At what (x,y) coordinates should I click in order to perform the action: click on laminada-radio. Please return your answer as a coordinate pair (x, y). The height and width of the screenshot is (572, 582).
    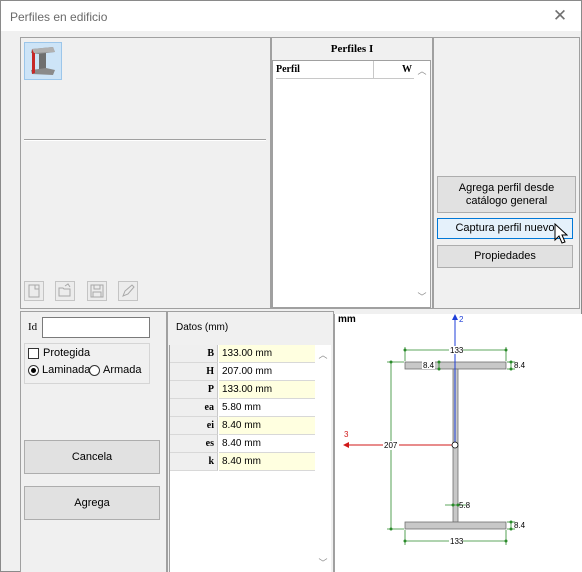
    Looking at the image, I should click on (33, 370).